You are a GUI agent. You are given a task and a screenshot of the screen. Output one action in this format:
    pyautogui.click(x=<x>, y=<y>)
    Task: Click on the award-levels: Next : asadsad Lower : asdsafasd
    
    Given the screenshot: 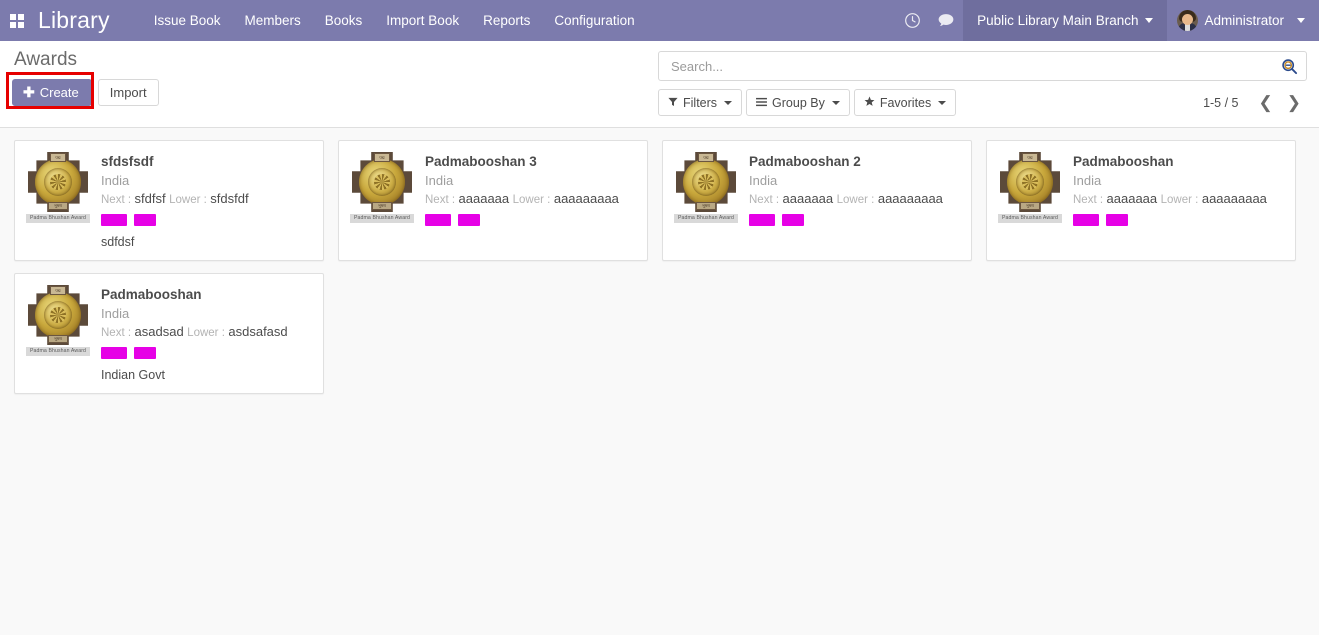 What is the action you would take?
    pyautogui.click(x=207, y=332)
    